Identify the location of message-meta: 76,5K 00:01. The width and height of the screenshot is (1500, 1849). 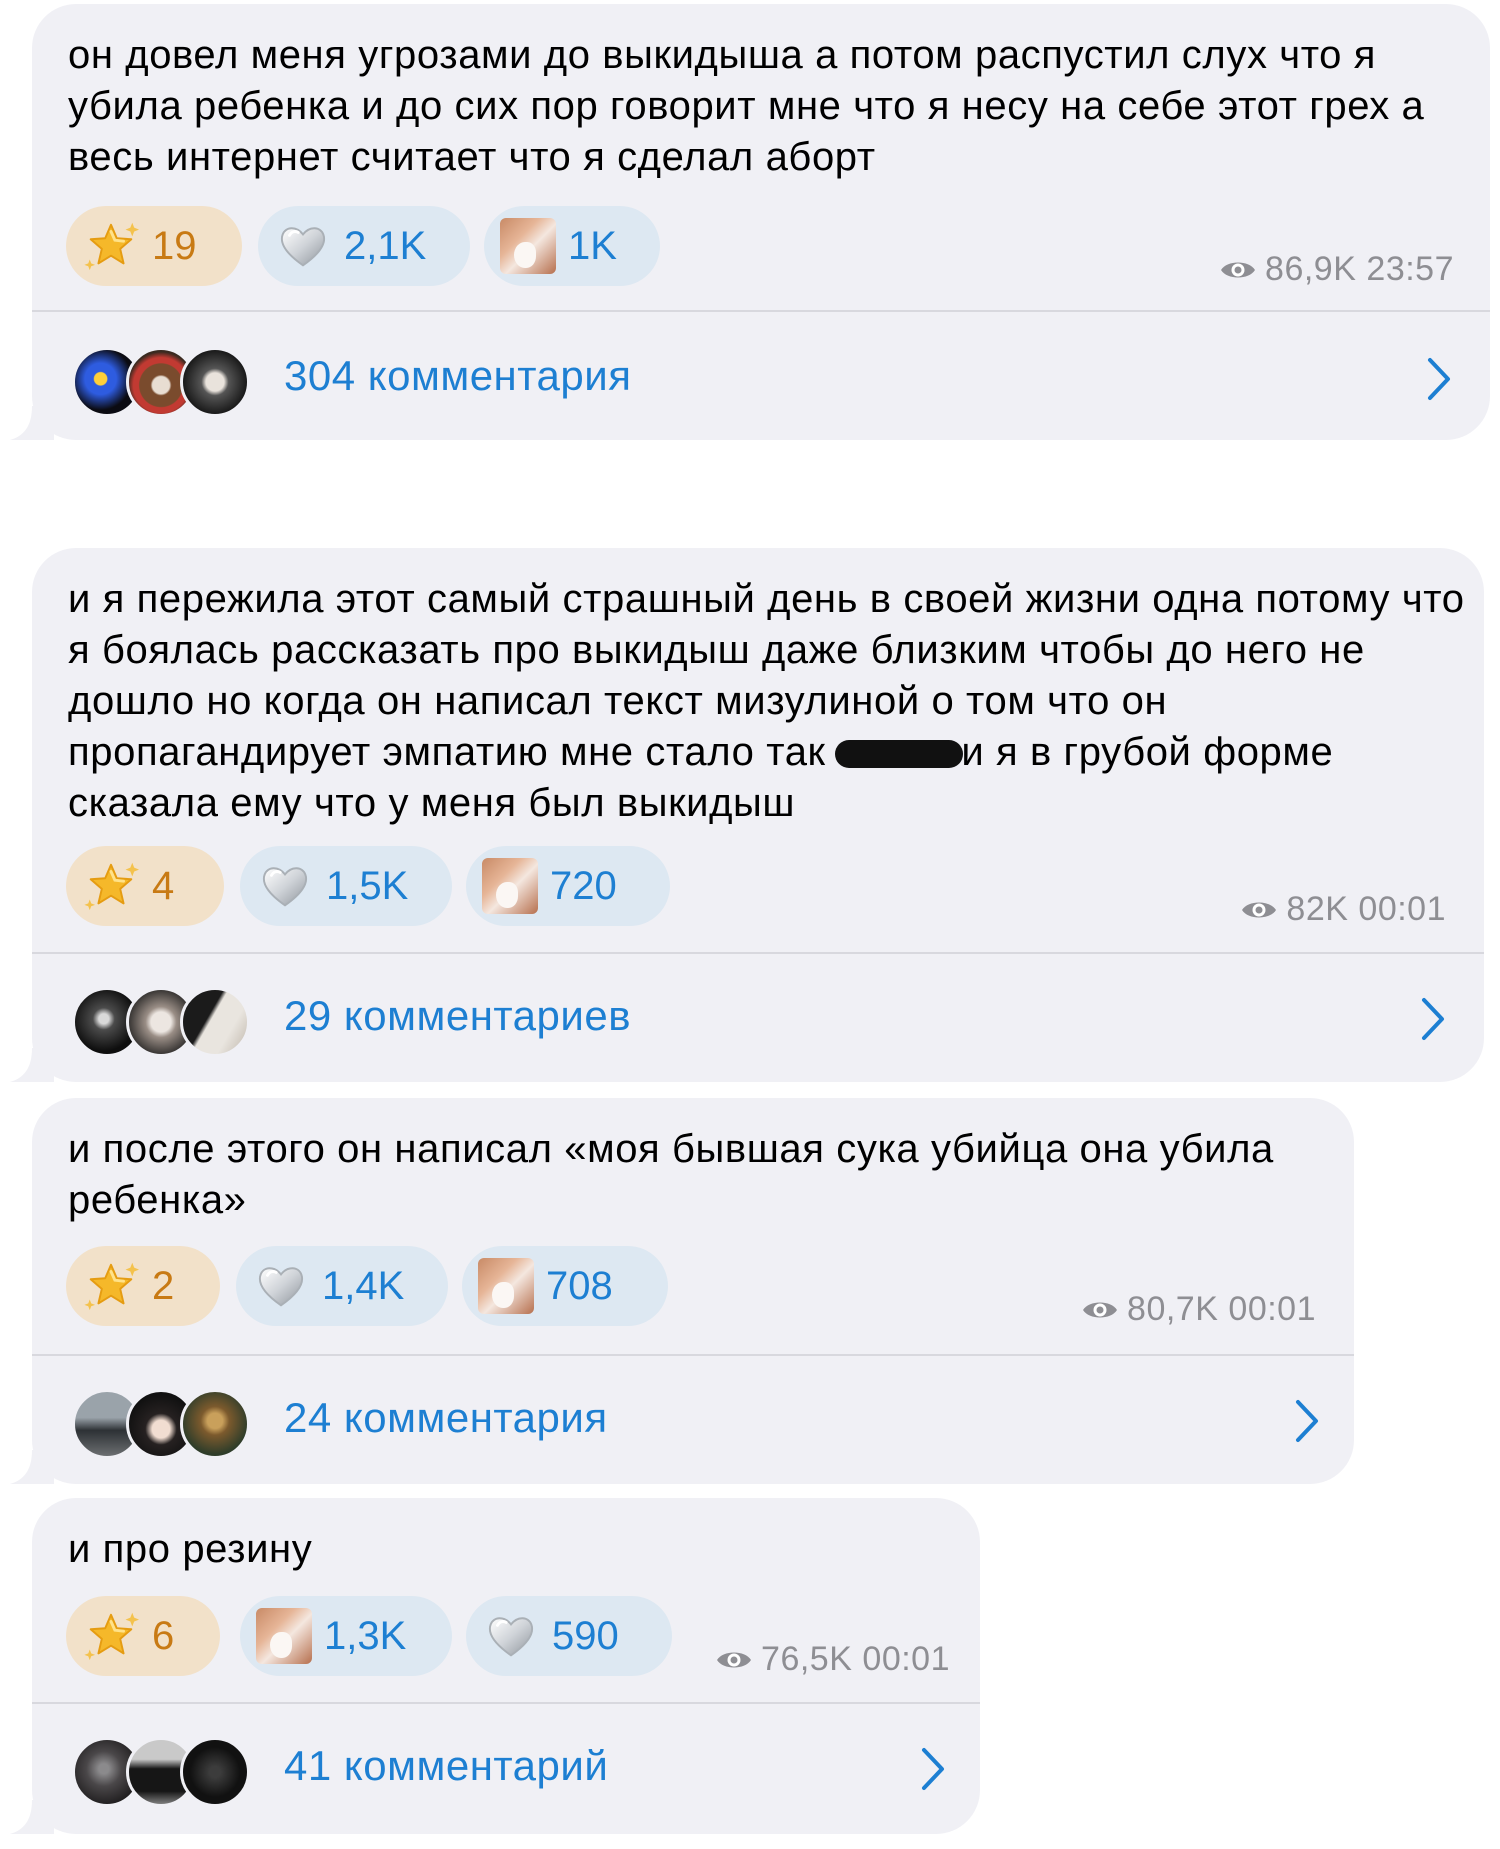
(832, 1659).